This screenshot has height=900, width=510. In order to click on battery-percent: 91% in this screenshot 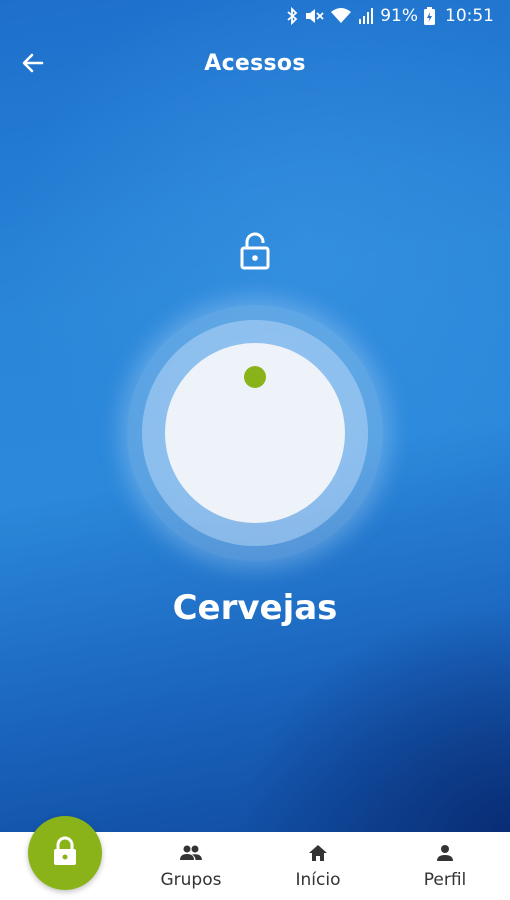, I will do `click(399, 16)`.